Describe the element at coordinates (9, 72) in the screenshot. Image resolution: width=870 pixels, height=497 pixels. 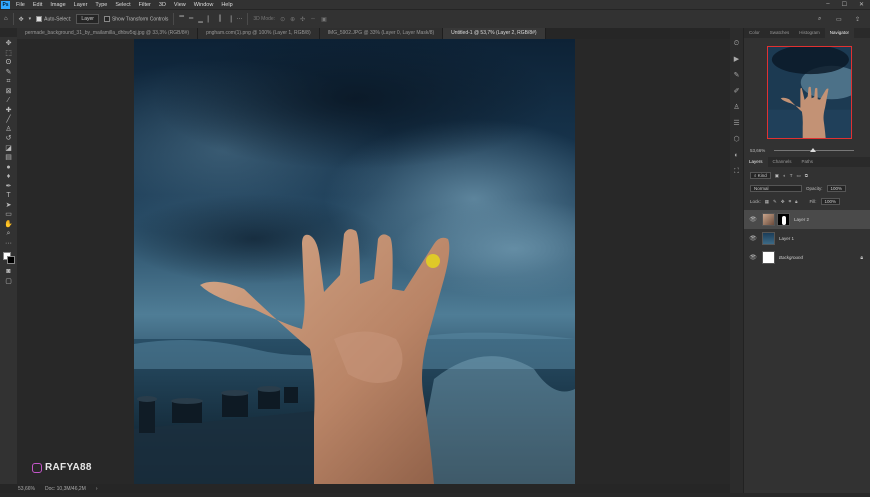
I see `quick-select-tool-icon: ✎` at that location.